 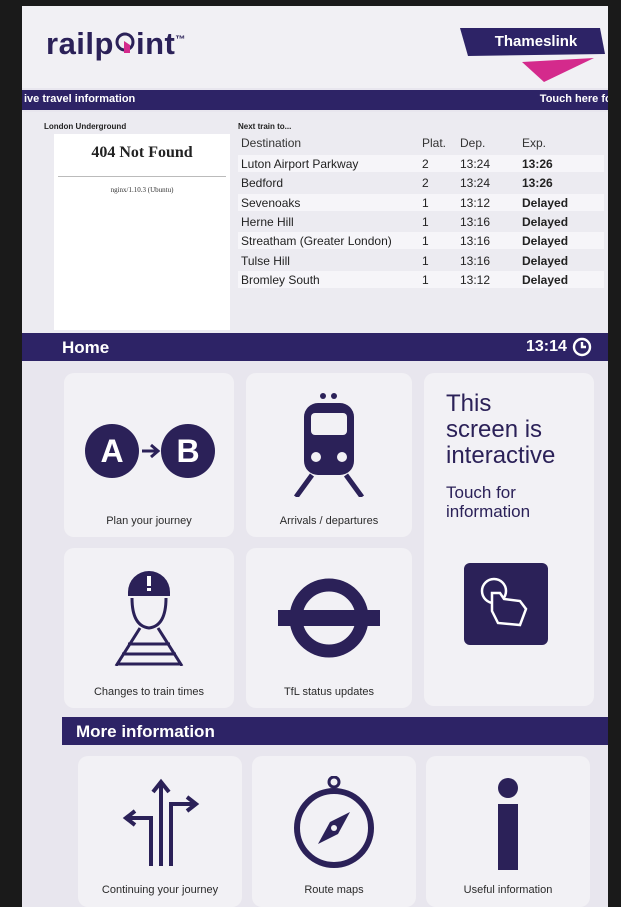 What do you see at coordinates (142, 176) in the screenshot?
I see `divider` at bounding box center [142, 176].